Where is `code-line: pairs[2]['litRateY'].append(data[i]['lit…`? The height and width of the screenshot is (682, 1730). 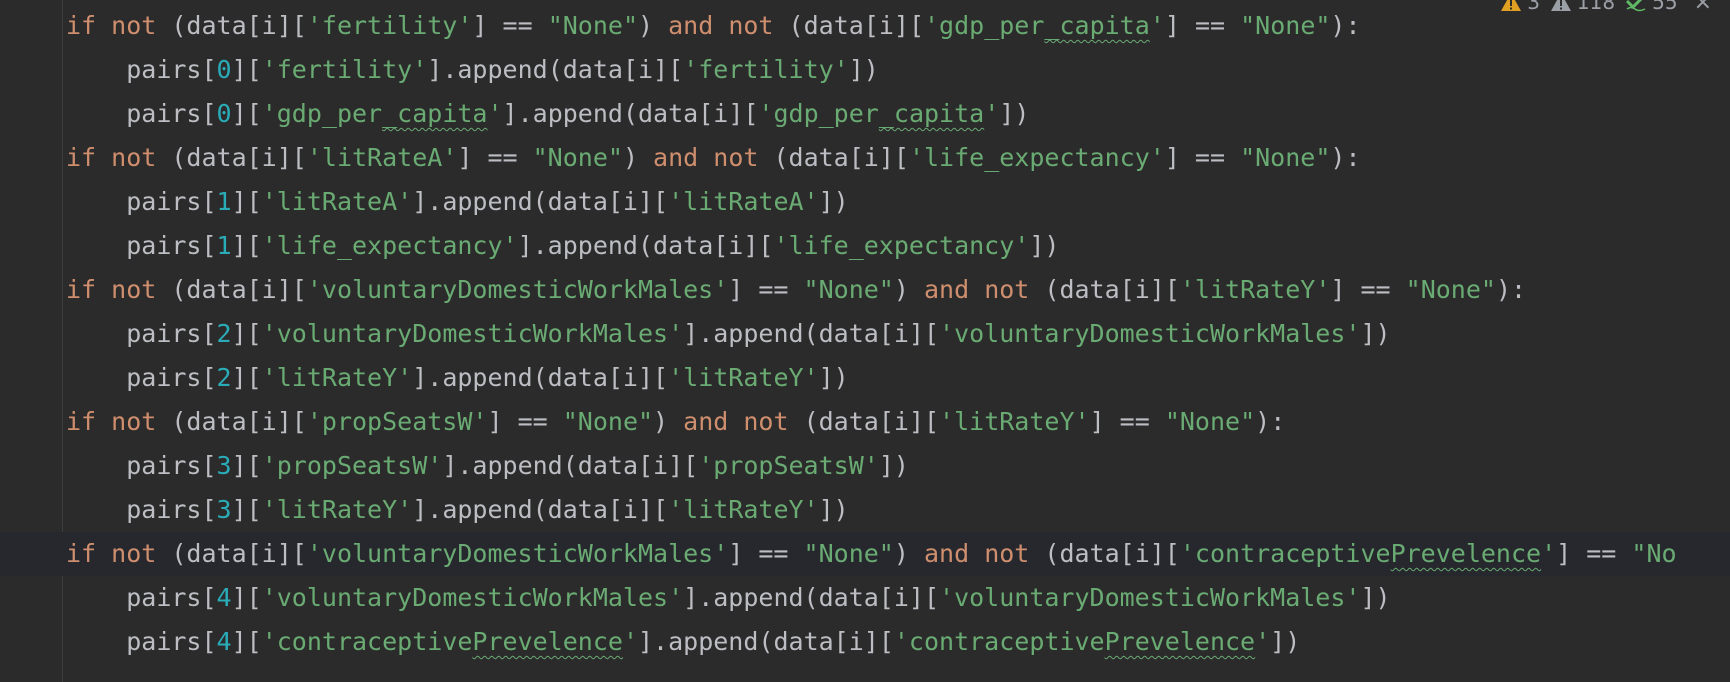
code-line: pairs[2]['litRateY'].append(data[i]['lit… is located at coordinates (898, 378).